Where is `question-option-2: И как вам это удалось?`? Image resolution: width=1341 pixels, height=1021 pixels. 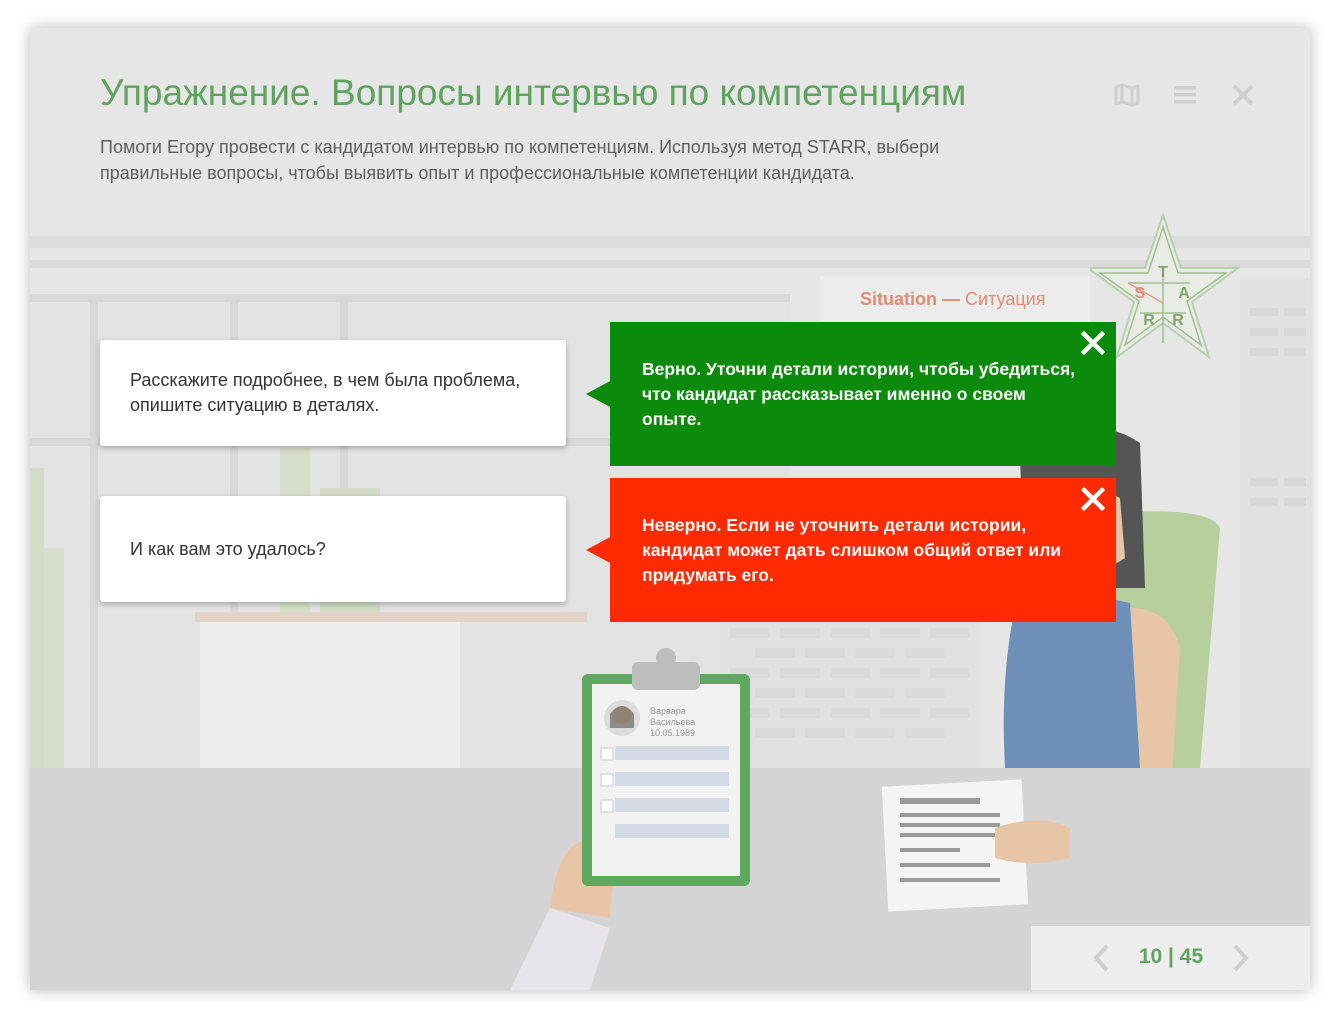 question-option-2: И как вам это удалось? is located at coordinates (333, 549).